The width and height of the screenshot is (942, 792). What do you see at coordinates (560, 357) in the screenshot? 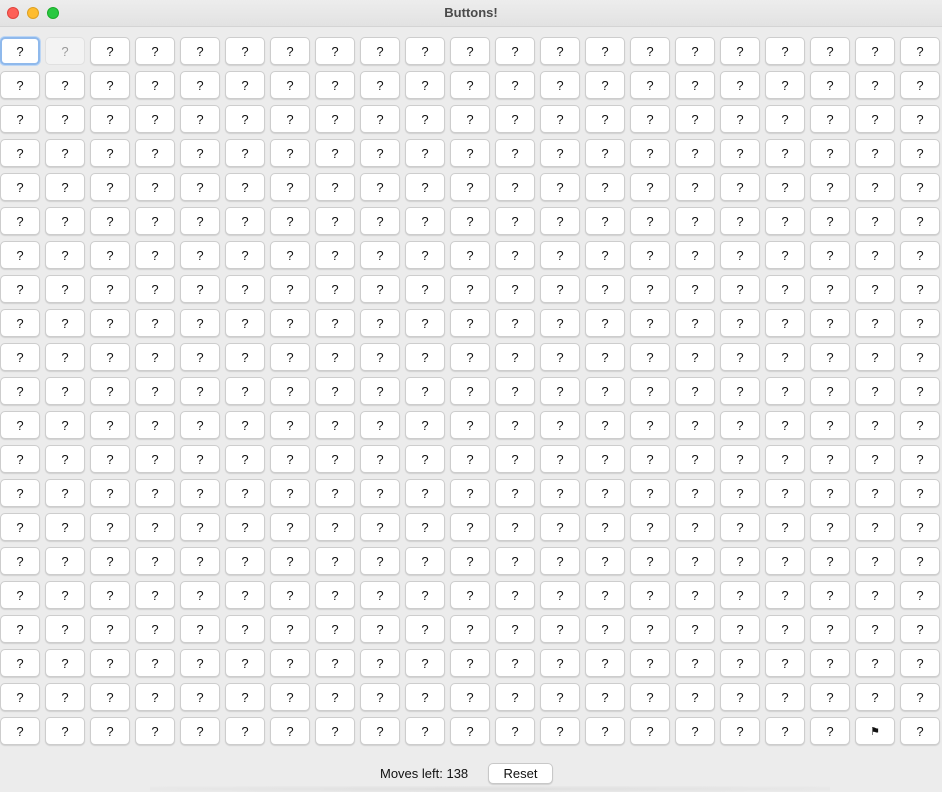
I see `grid-cell-r9-c12: ?` at bounding box center [560, 357].